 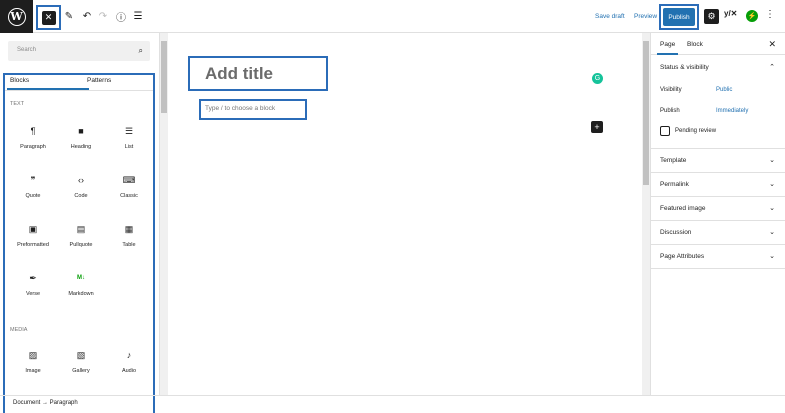 What do you see at coordinates (645, 16) in the screenshot?
I see `preview-button: Preview` at bounding box center [645, 16].